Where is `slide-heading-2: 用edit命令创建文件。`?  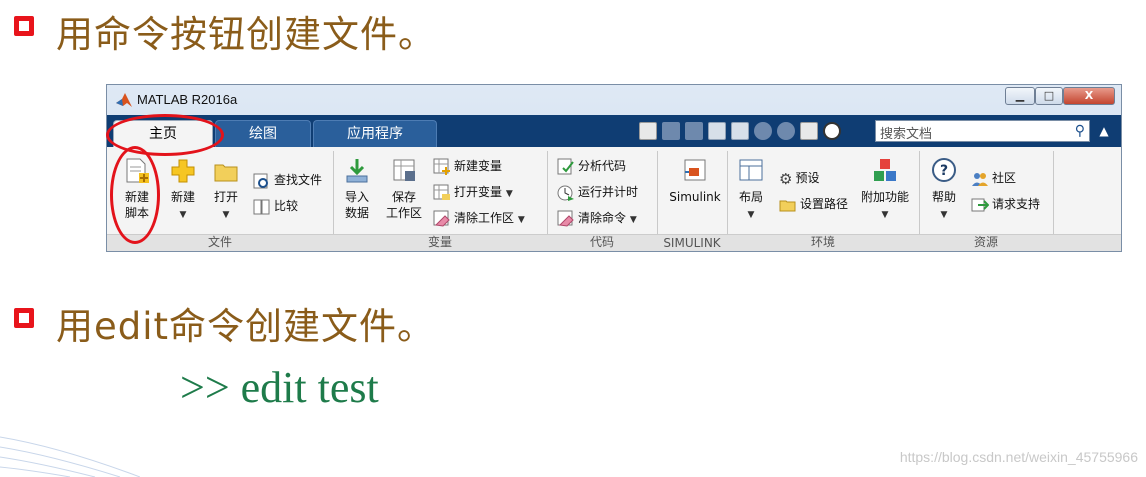 slide-heading-2: 用edit命令创建文件。 is located at coordinates (246, 326).